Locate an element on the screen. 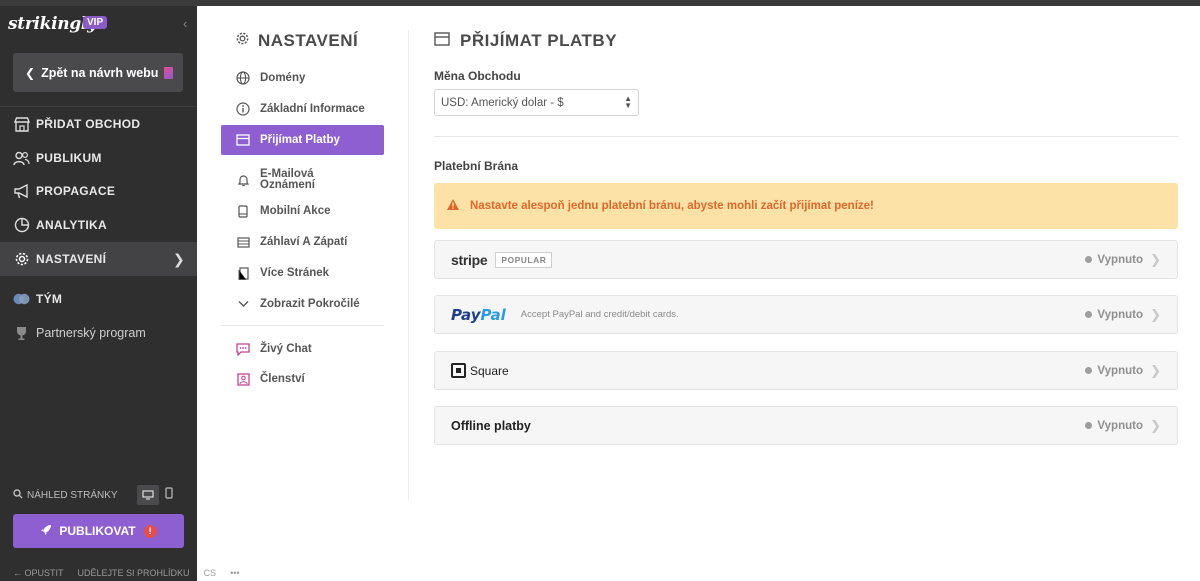  search-icon is located at coordinates (18, 495).